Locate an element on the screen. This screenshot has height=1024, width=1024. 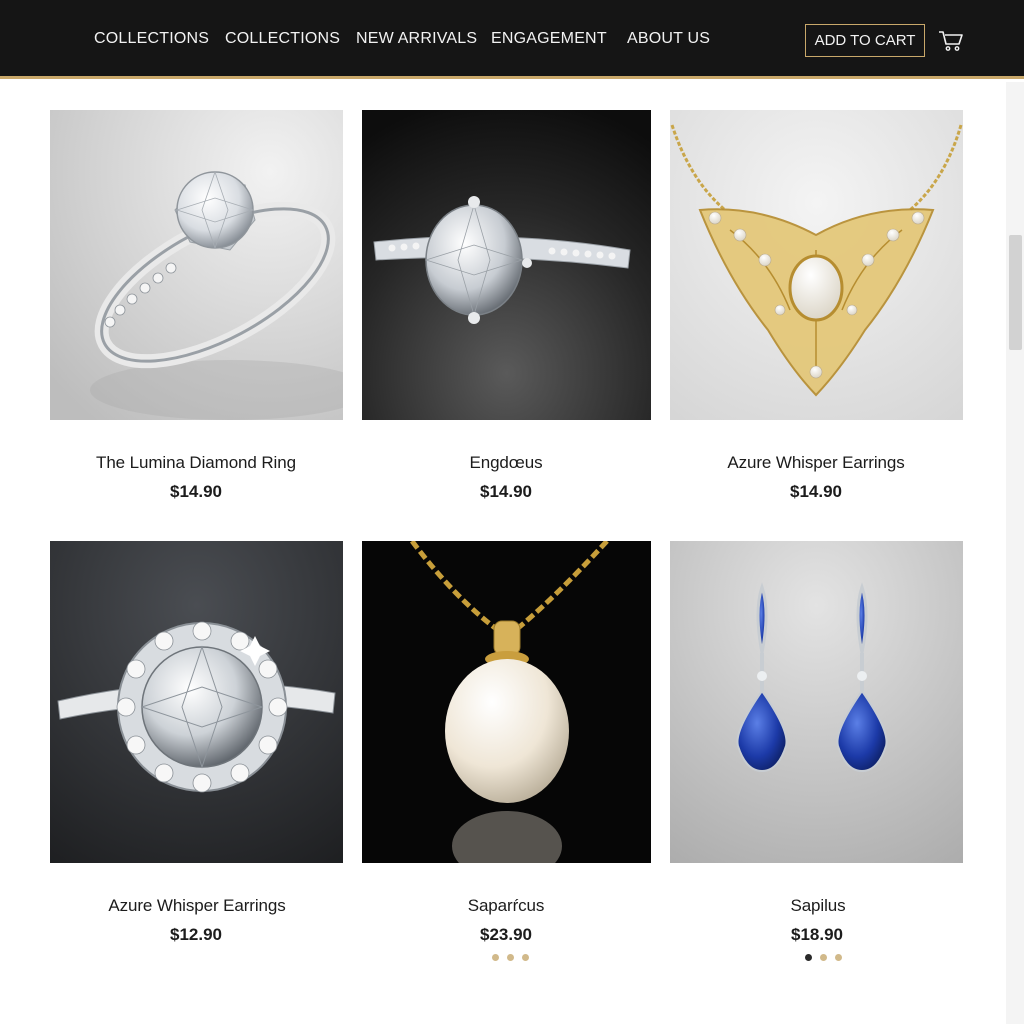
diamond-ring-photo is located at coordinates (196, 265).